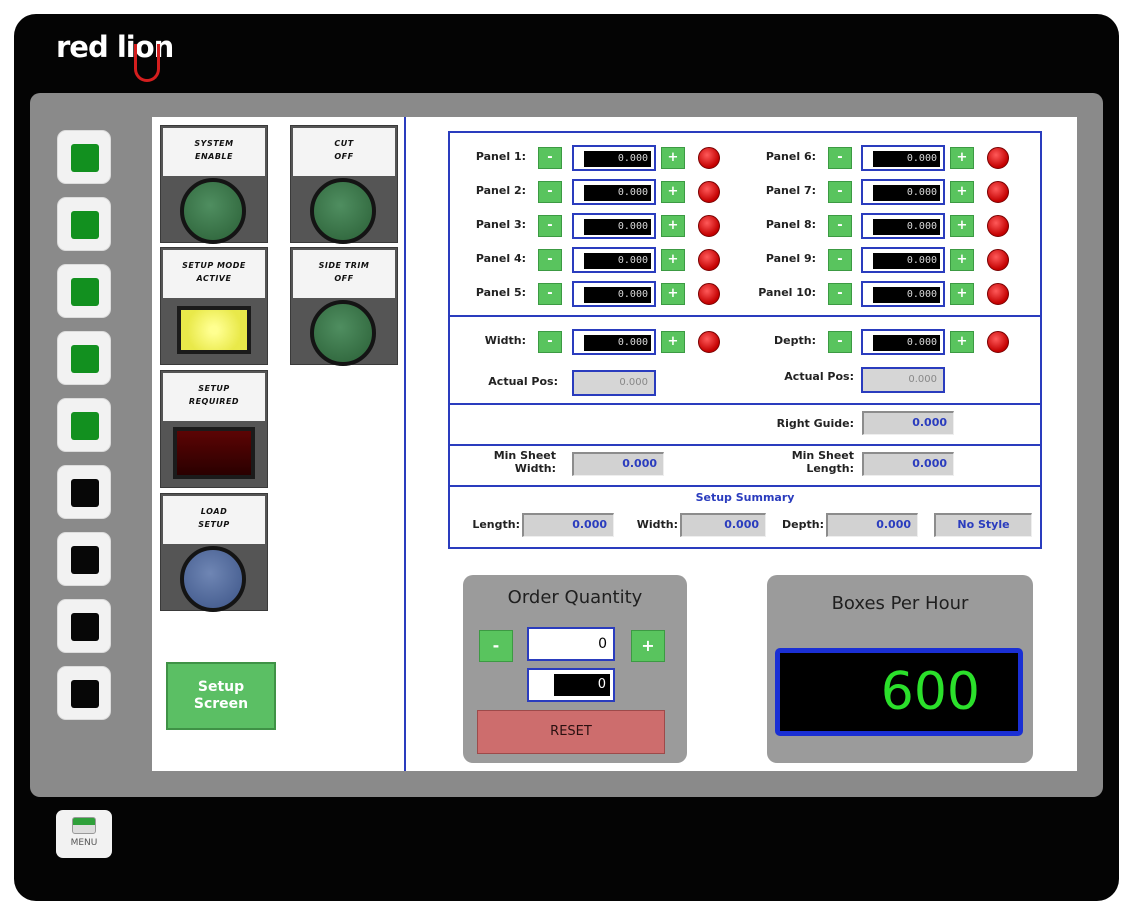  Describe the element at coordinates (906, 193) in the screenshot. I see `panel-7-value: 0.000` at that location.